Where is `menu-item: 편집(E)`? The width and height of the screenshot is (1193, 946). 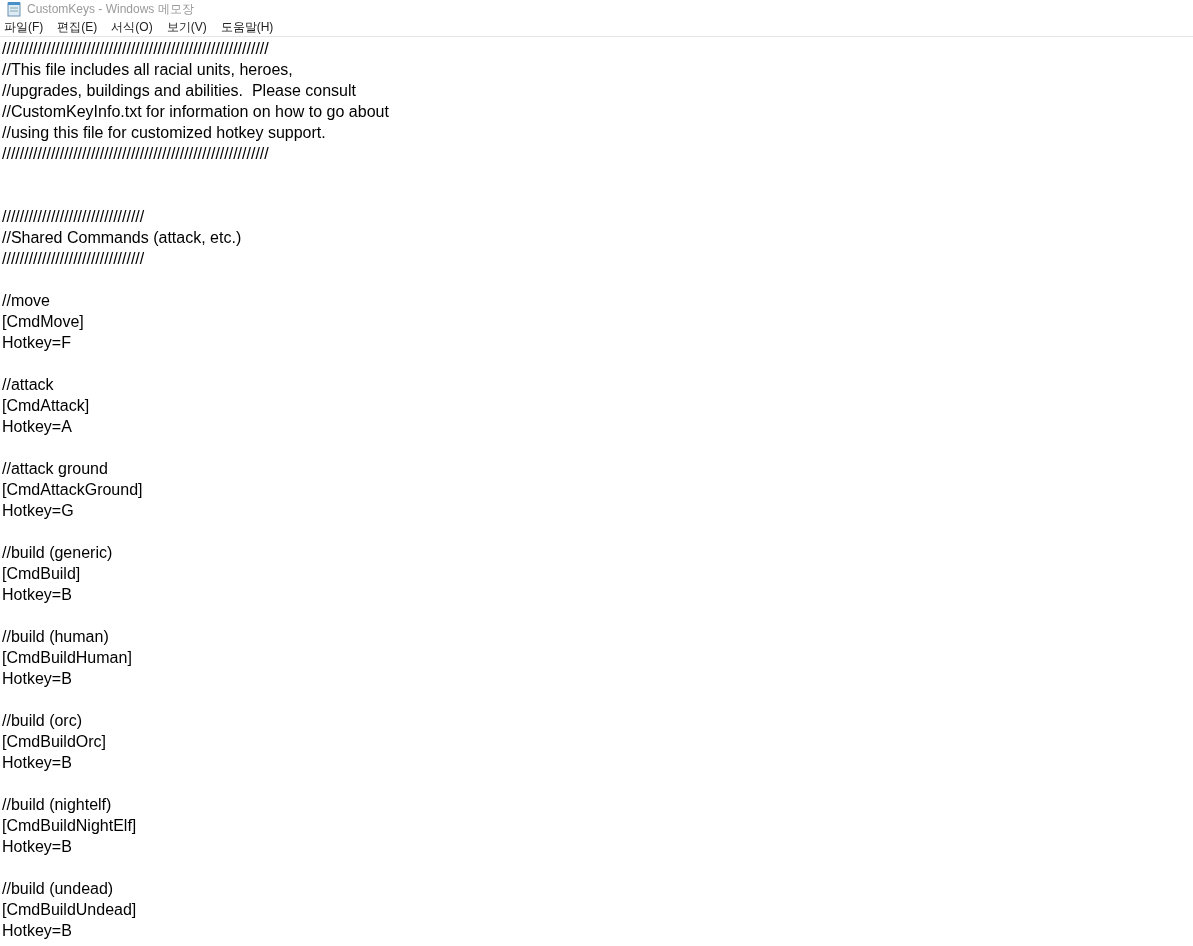 menu-item: 편집(E) is located at coordinates (77, 27).